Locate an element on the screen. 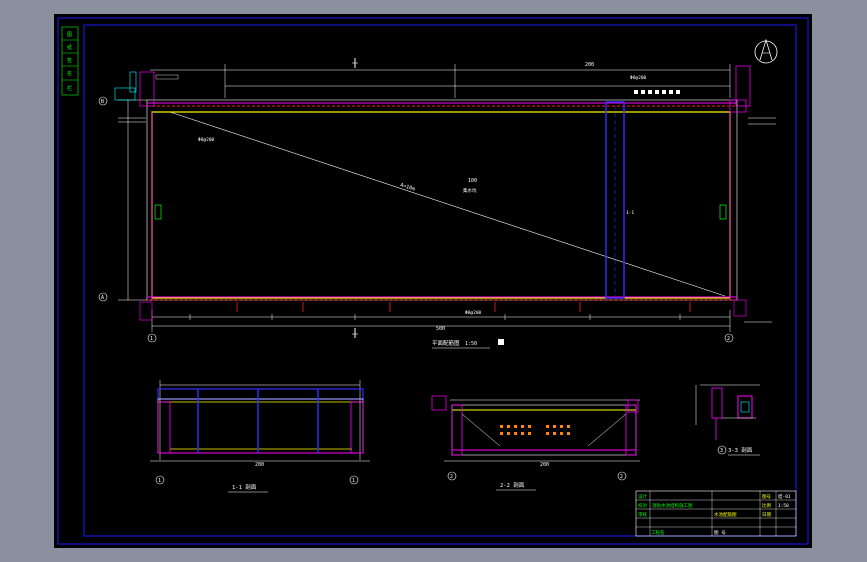 The width and height of the screenshot is (867, 562). title-block-row3: 审核 is located at coordinates (642, 514).